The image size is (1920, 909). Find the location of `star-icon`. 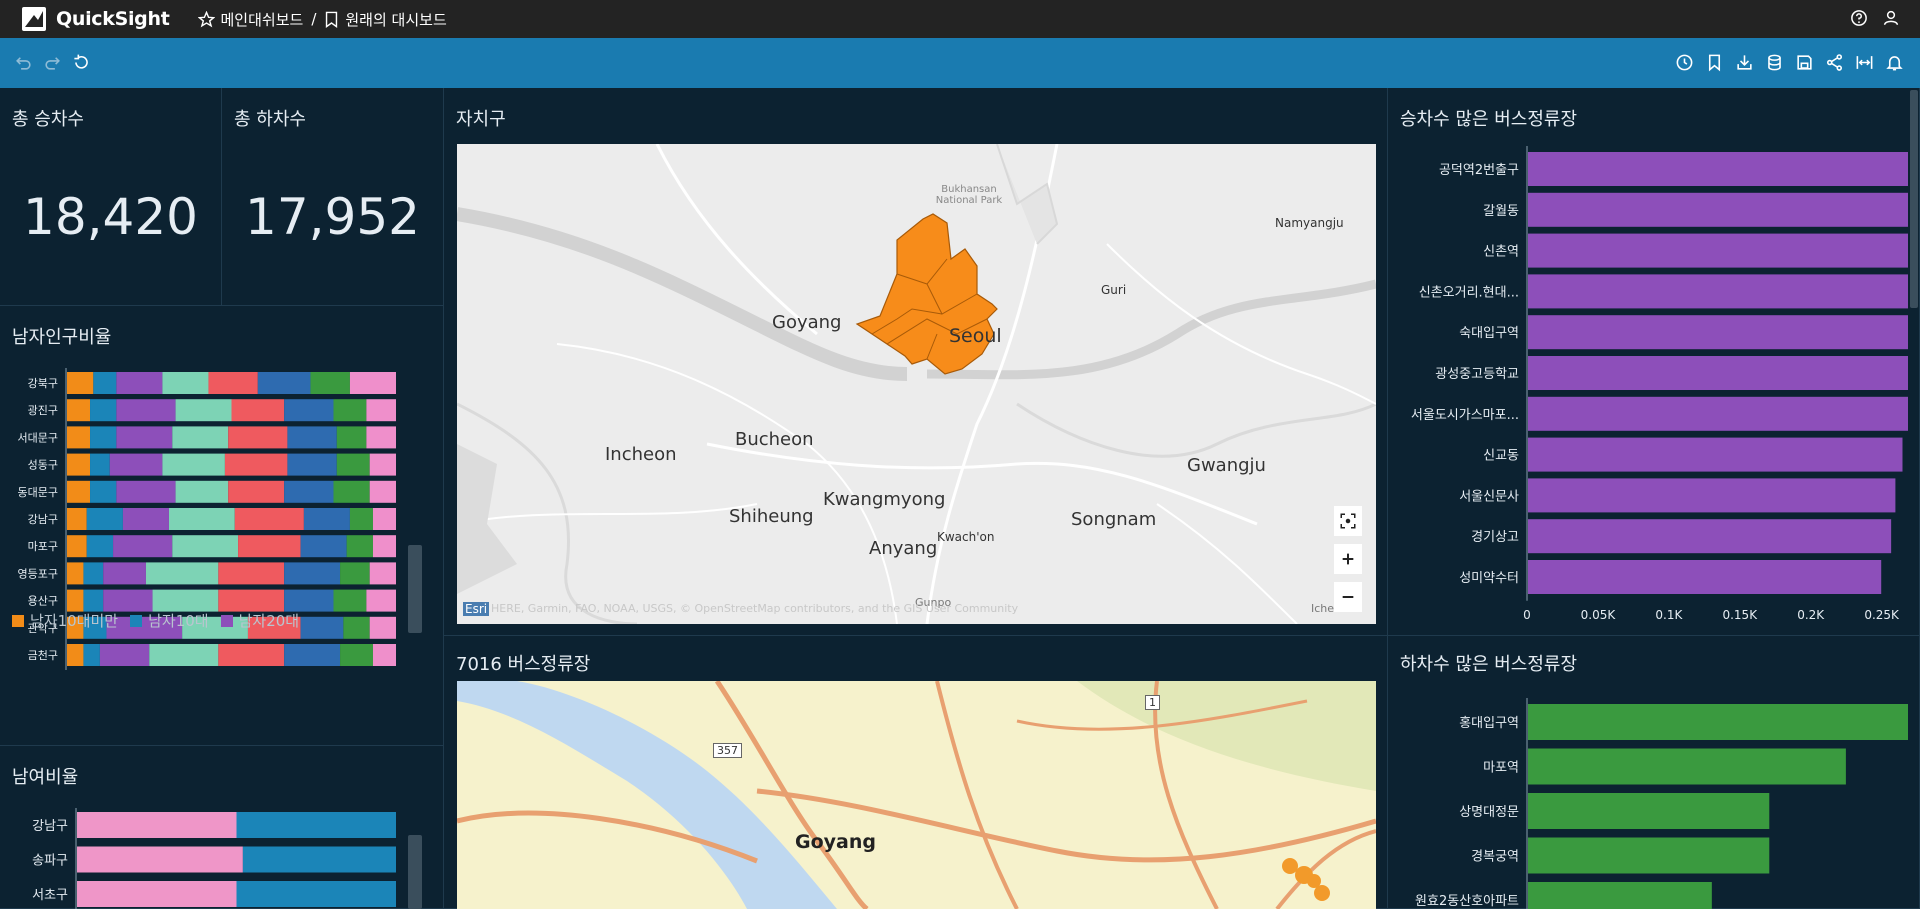

star-icon is located at coordinates (206, 19).